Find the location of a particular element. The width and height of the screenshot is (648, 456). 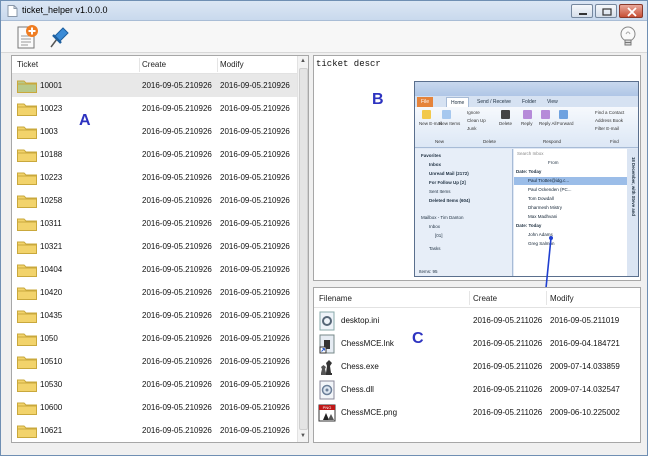

file-name: ChessMCE.png is located at coordinates (369, 412).